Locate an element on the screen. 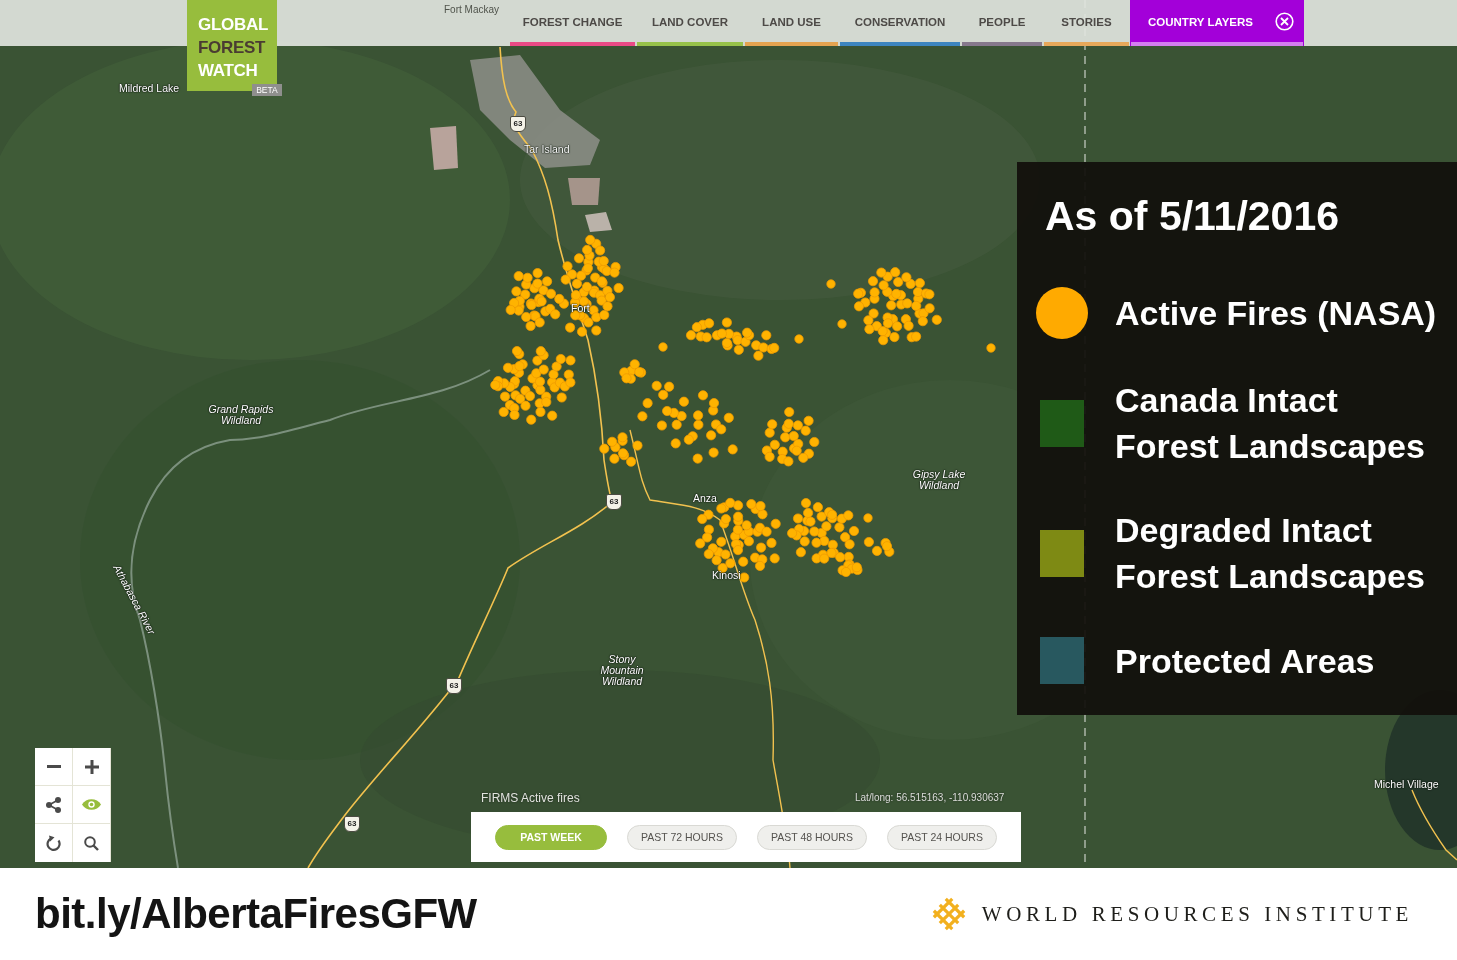  logo-text: GLOBAL is located at coordinates (233, 25).